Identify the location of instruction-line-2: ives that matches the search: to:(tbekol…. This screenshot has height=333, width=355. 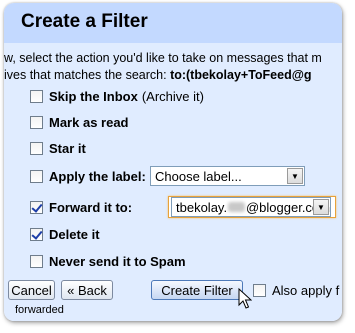
(158, 75).